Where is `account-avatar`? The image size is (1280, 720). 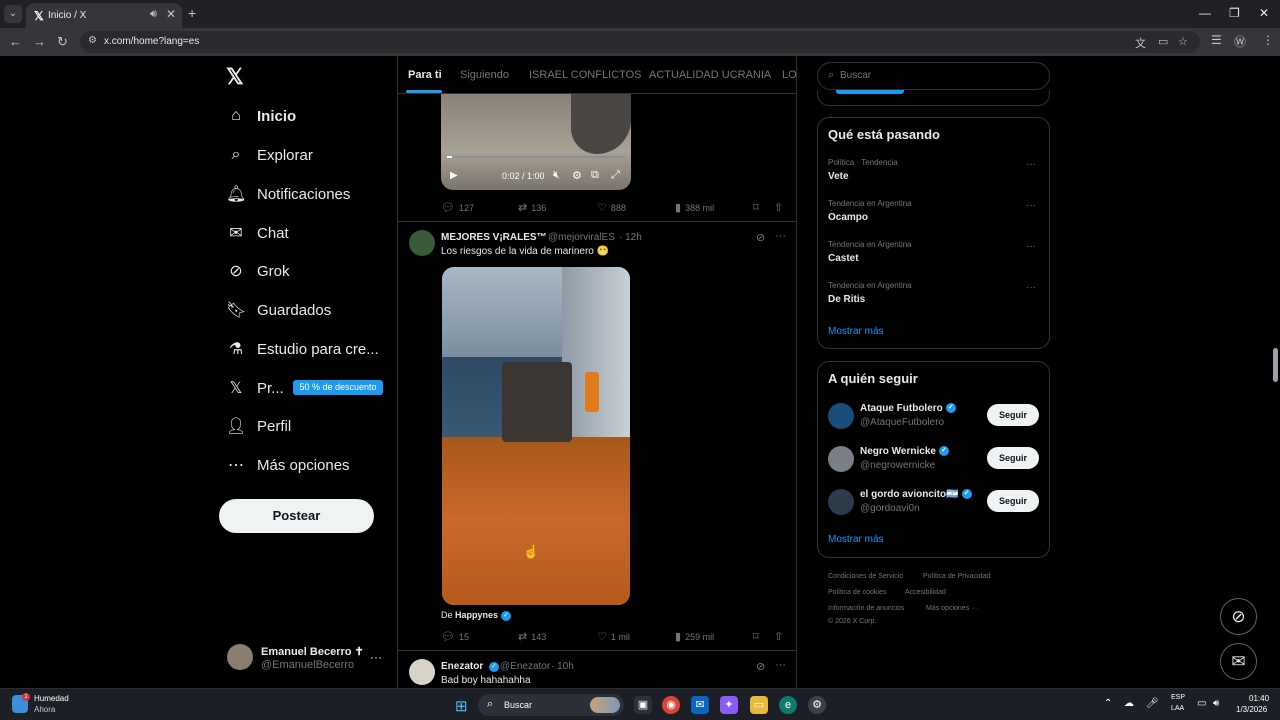
account-avatar is located at coordinates (240, 657).